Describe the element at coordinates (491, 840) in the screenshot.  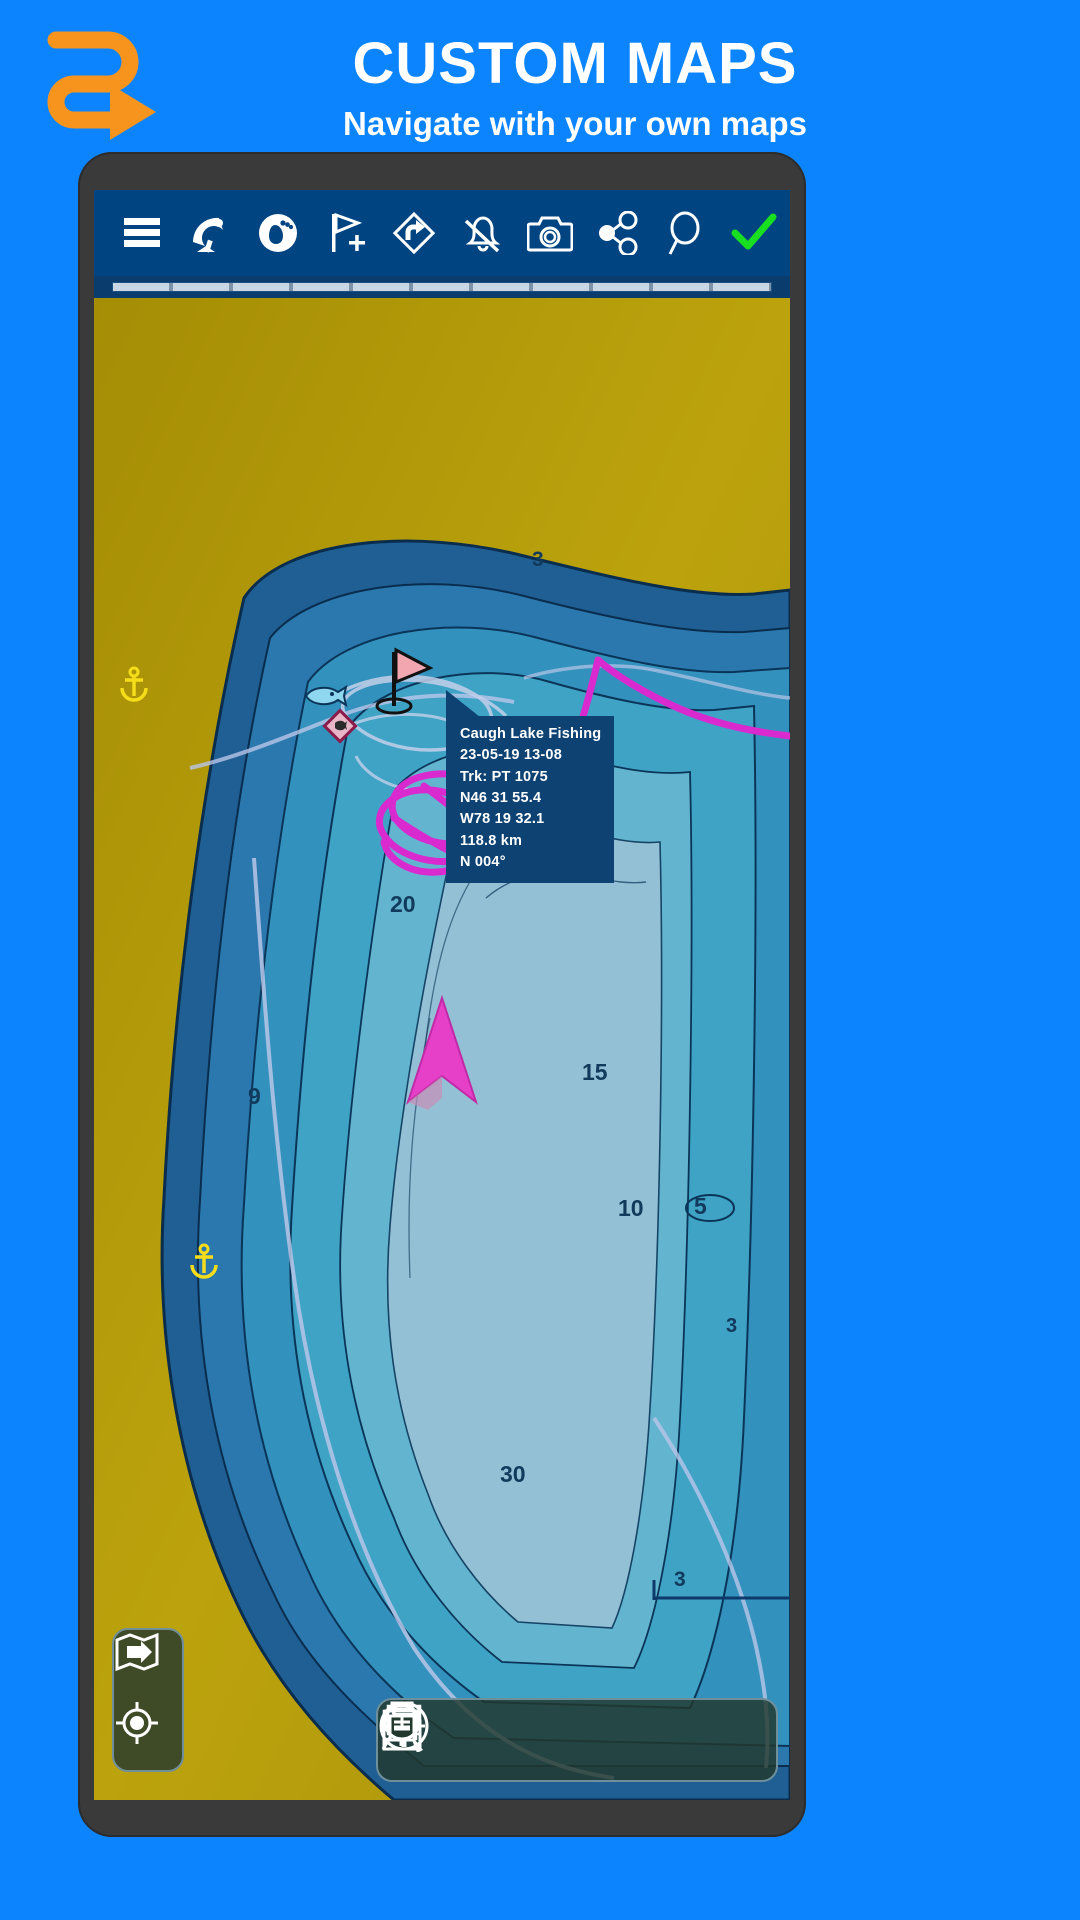
I see `popup-line-dist: 118.8 km` at that location.